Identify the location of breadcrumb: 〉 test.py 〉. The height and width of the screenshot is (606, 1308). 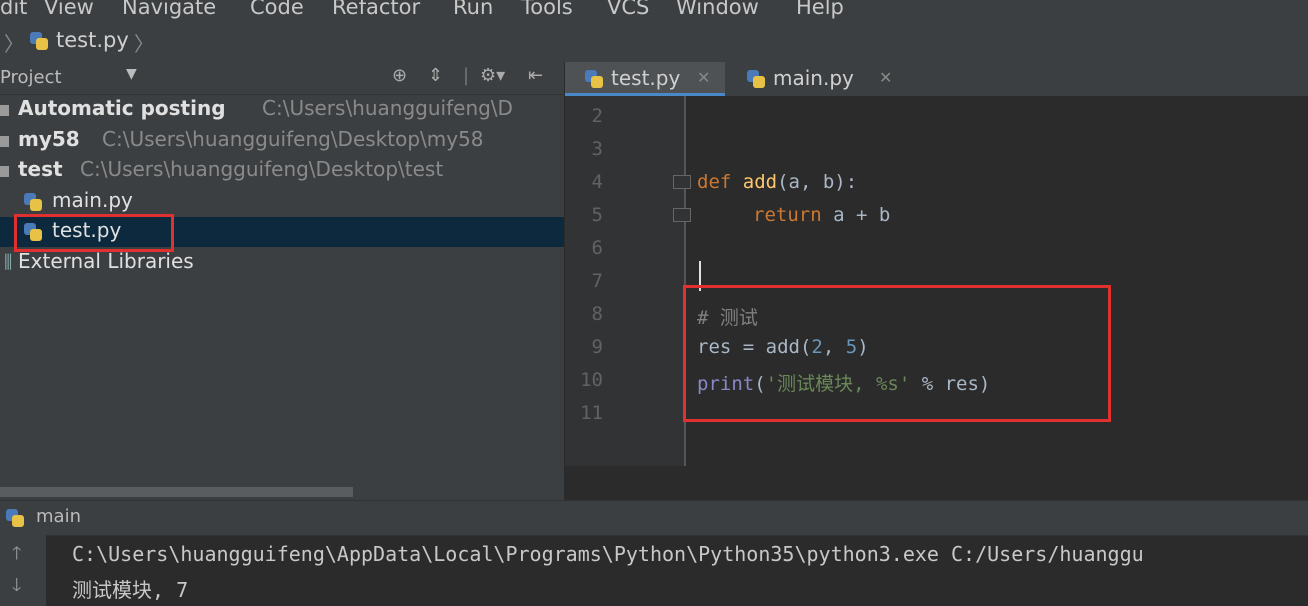
(654, 42).